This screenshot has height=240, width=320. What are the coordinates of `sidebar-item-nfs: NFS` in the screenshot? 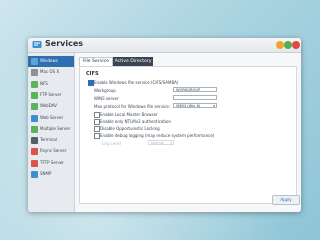 It's located at (51, 84).